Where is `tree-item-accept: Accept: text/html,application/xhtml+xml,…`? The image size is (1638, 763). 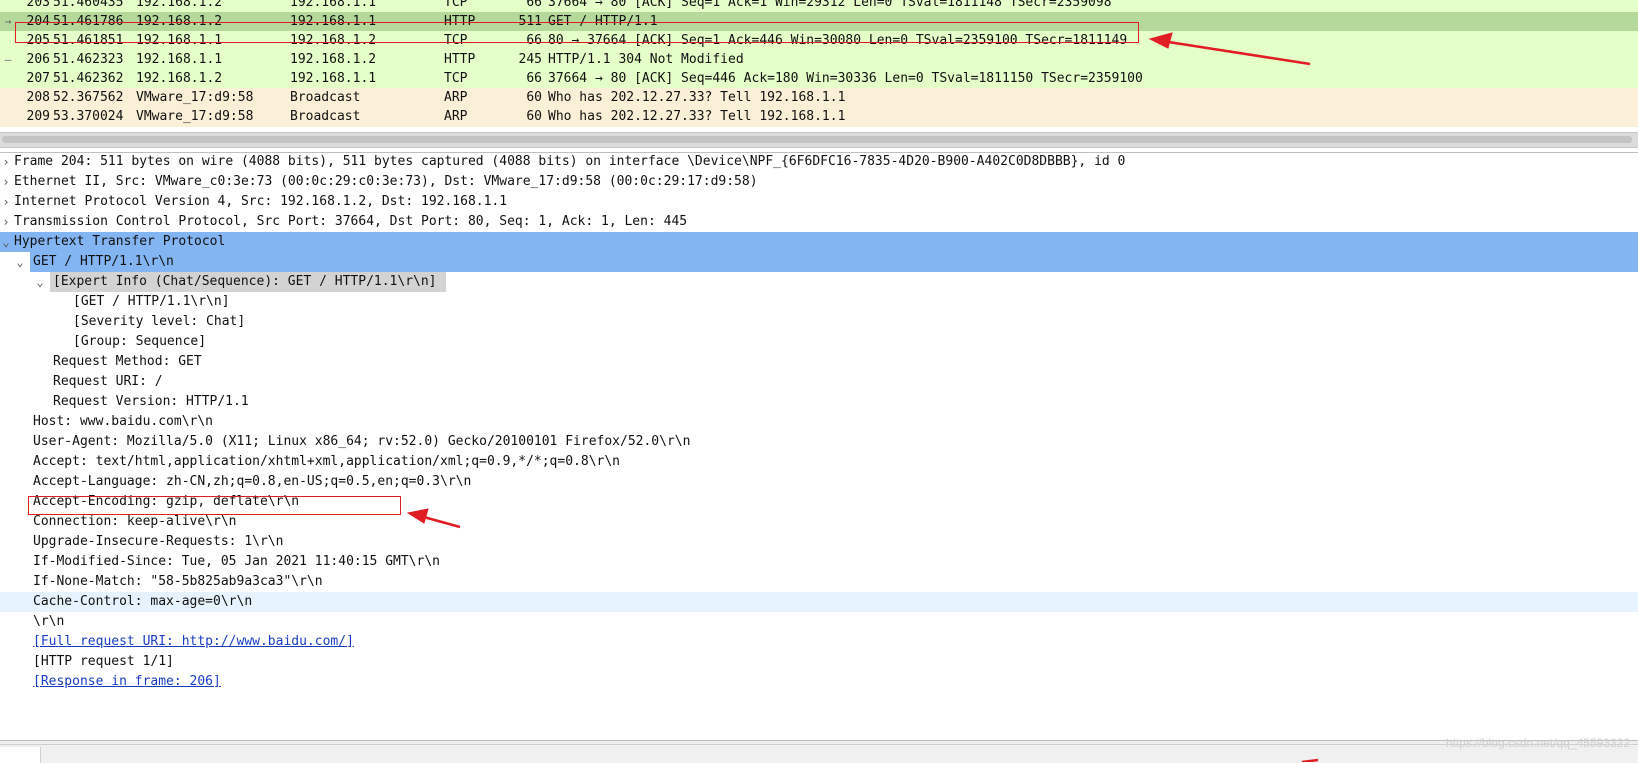 tree-item-accept: Accept: text/html,application/xhtml+xml,… is located at coordinates (819, 462).